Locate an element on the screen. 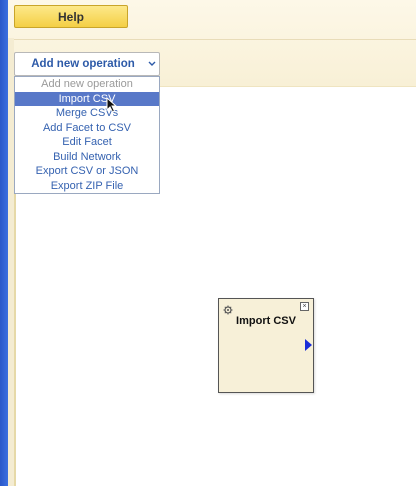  mouse-pointer-icon is located at coordinates (112, 104).